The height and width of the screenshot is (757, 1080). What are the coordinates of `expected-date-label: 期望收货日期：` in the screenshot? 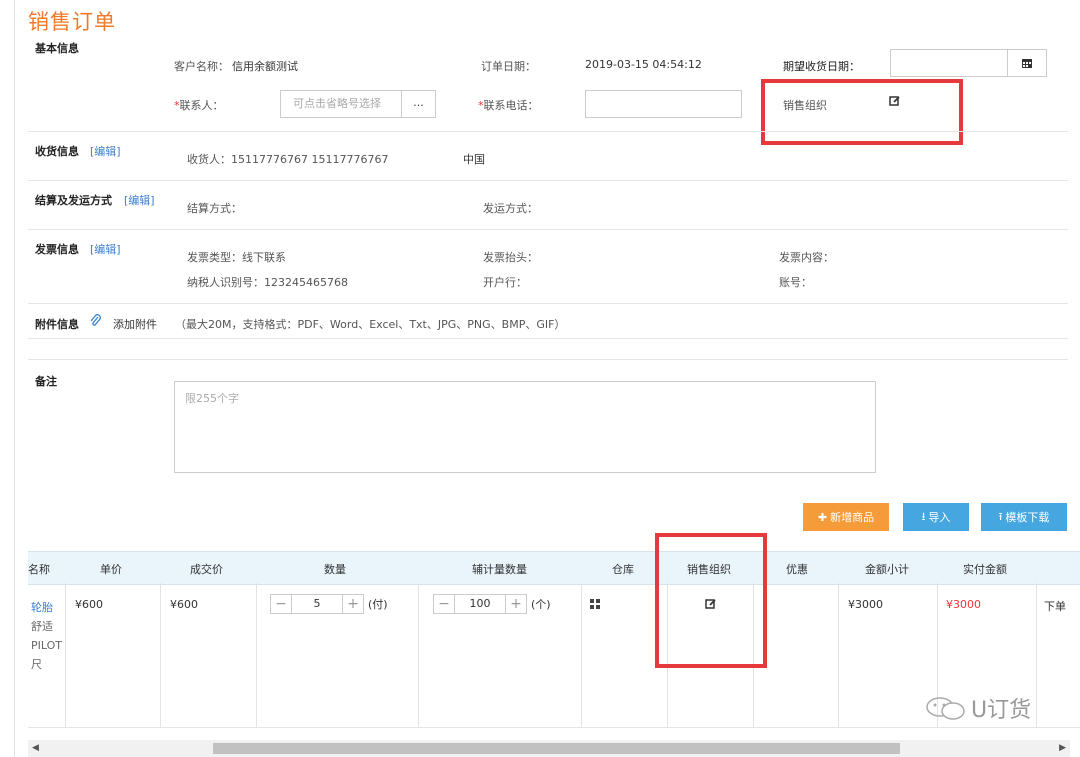 It's located at (821, 66).